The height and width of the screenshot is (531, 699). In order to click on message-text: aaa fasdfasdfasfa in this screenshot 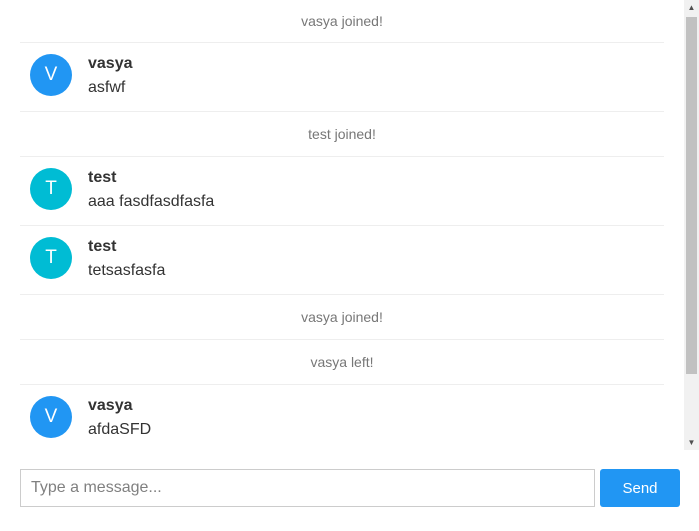, I will do `click(151, 201)`.